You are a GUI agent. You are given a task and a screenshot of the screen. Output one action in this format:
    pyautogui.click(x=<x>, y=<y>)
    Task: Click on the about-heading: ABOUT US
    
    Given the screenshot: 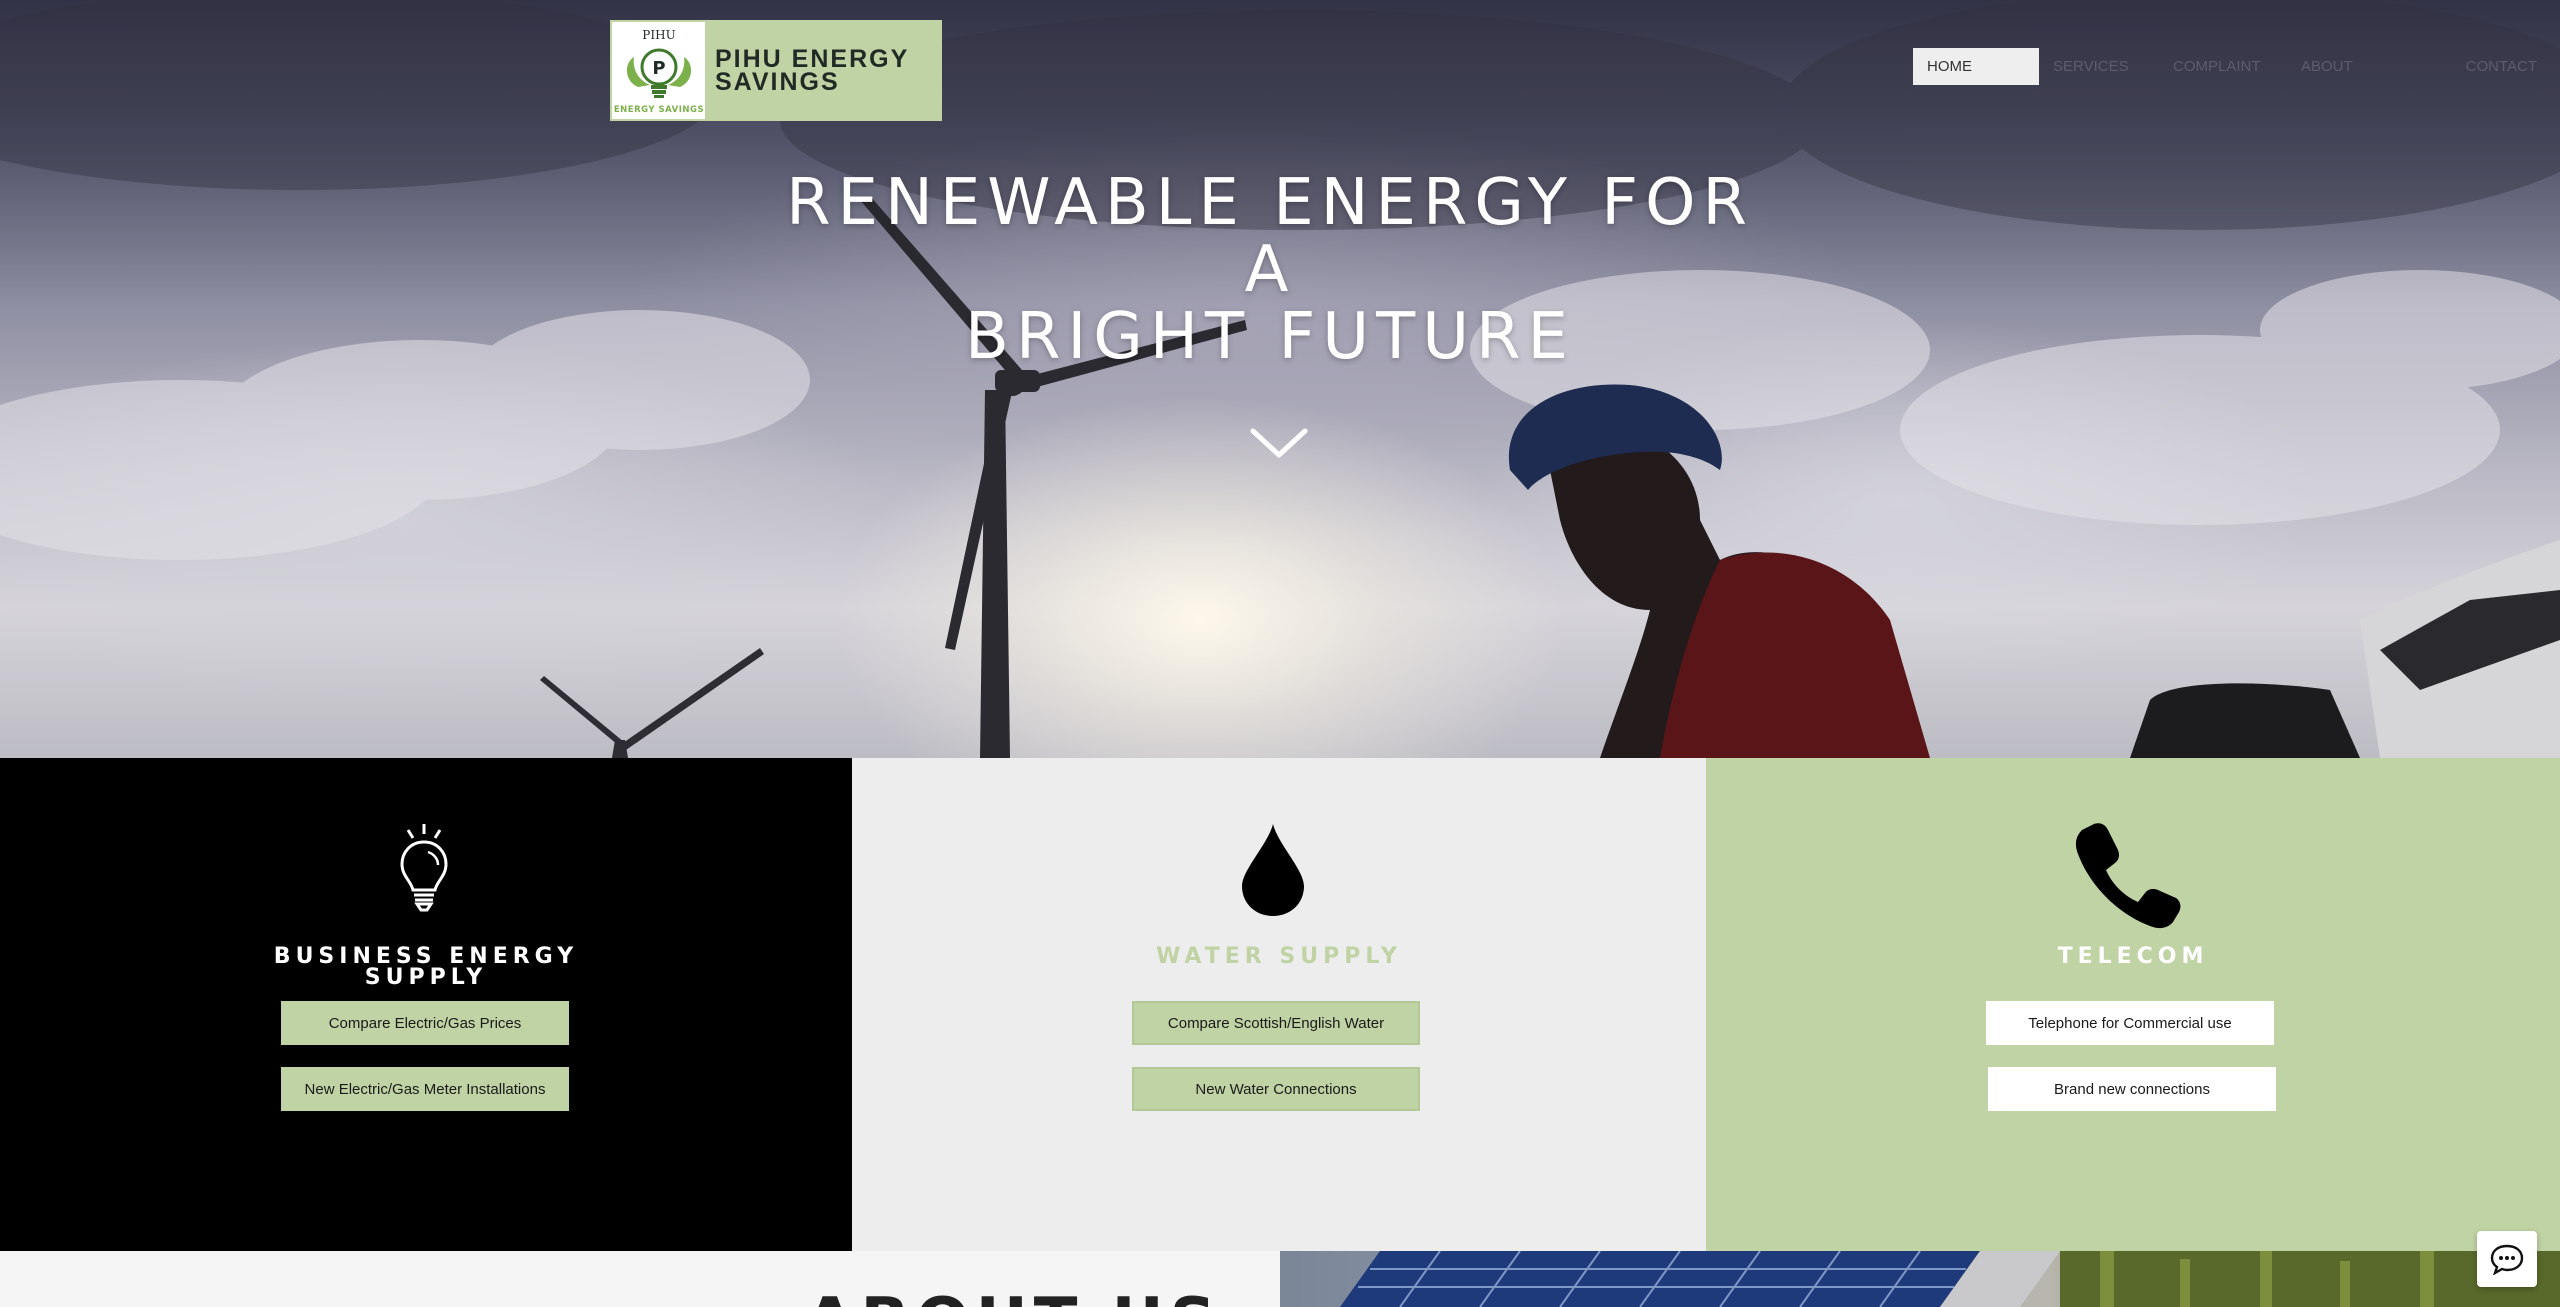 What is the action you would take?
    pyautogui.click(x=1013, y=1298)
    